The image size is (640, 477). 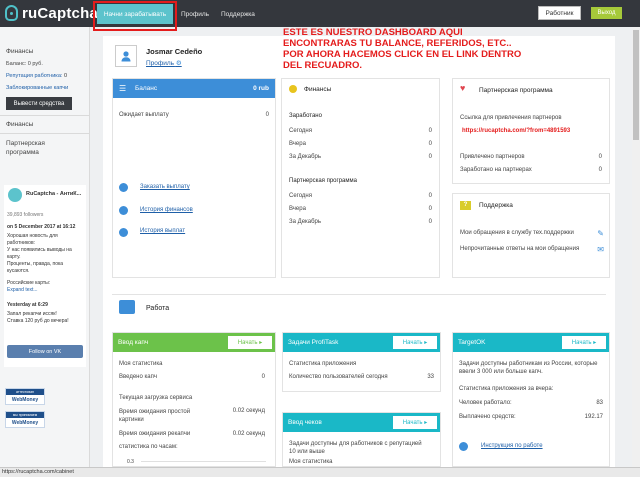 What do you see at coordinates (148, 447) in the screenshot?
I see `row-label: статистика по часам:` at bounding box center [148, 447].